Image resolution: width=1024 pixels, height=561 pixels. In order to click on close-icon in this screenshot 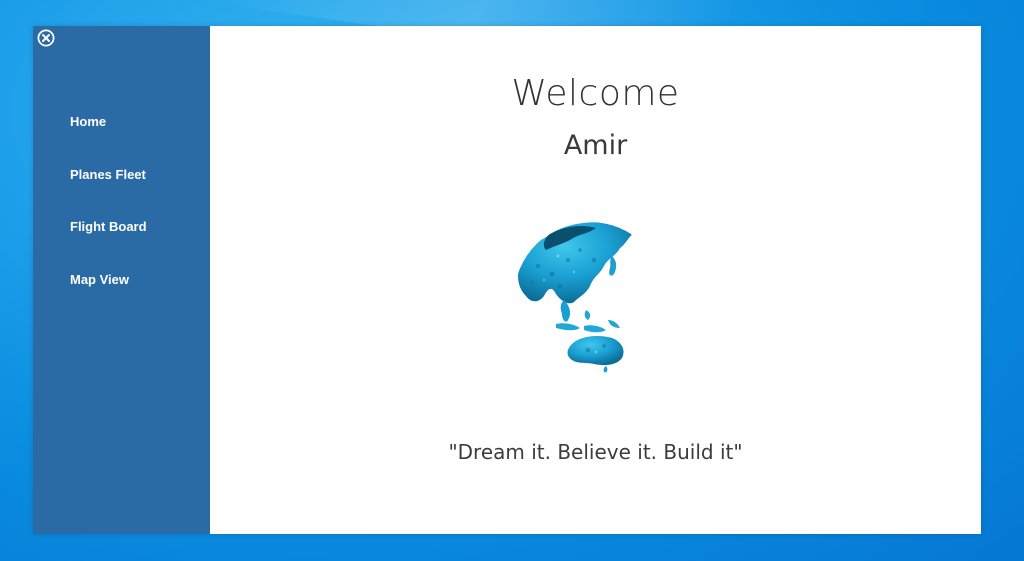, I will do `click(46, 38)`.